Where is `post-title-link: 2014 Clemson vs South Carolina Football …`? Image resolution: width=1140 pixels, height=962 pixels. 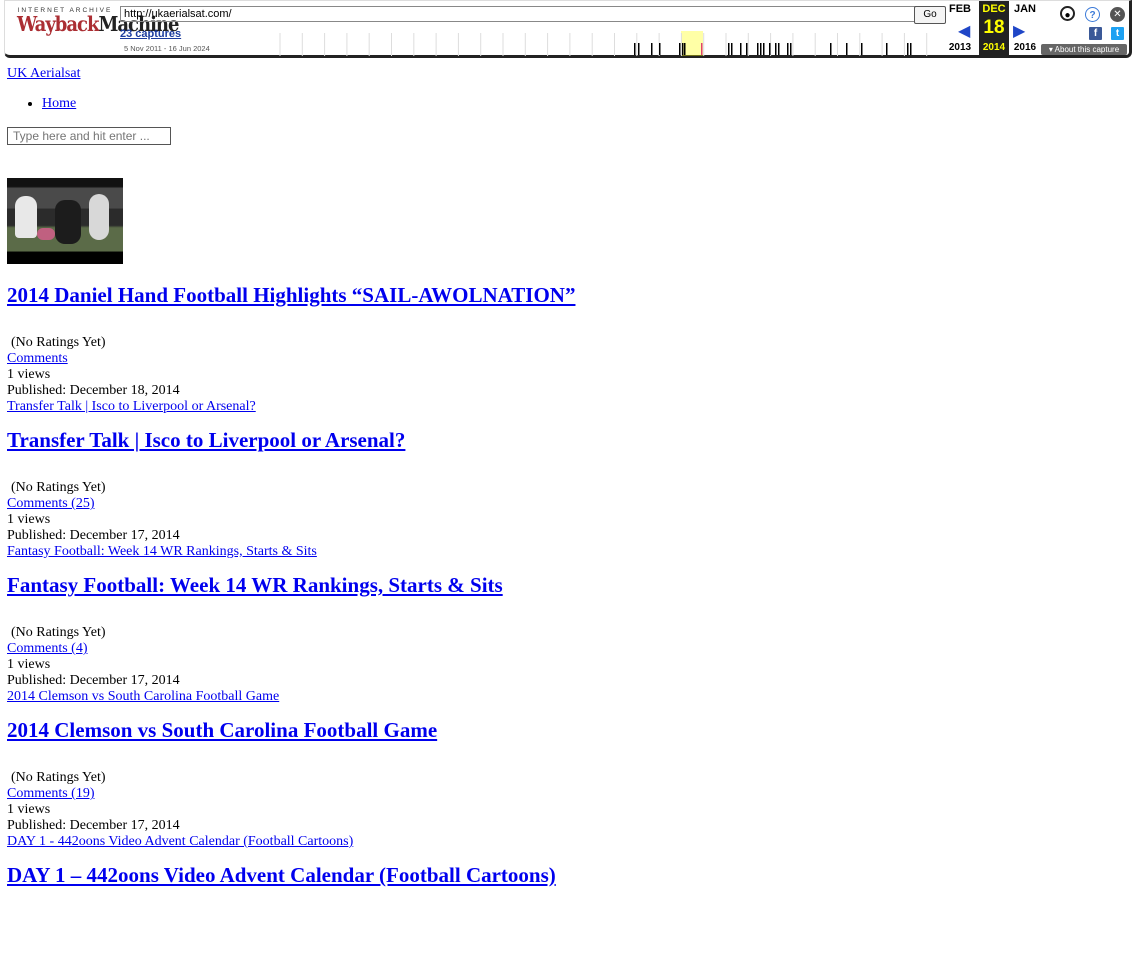
post-title-link: 2014 Clemson vs South Carolina Football … is located at coordinates (222, 730).